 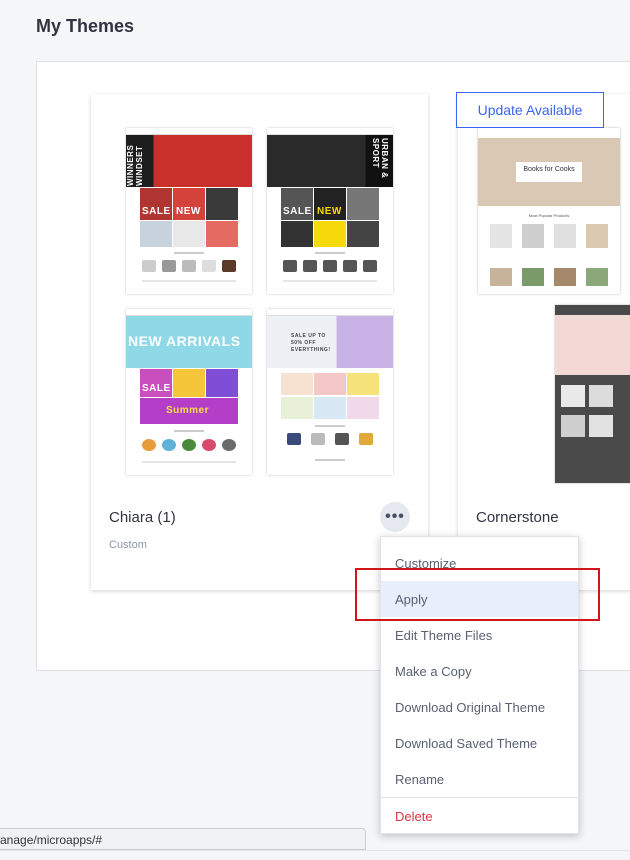 I want to click on menu-item-download-saved: Download Saved Theme, so click(x=479, y=743).